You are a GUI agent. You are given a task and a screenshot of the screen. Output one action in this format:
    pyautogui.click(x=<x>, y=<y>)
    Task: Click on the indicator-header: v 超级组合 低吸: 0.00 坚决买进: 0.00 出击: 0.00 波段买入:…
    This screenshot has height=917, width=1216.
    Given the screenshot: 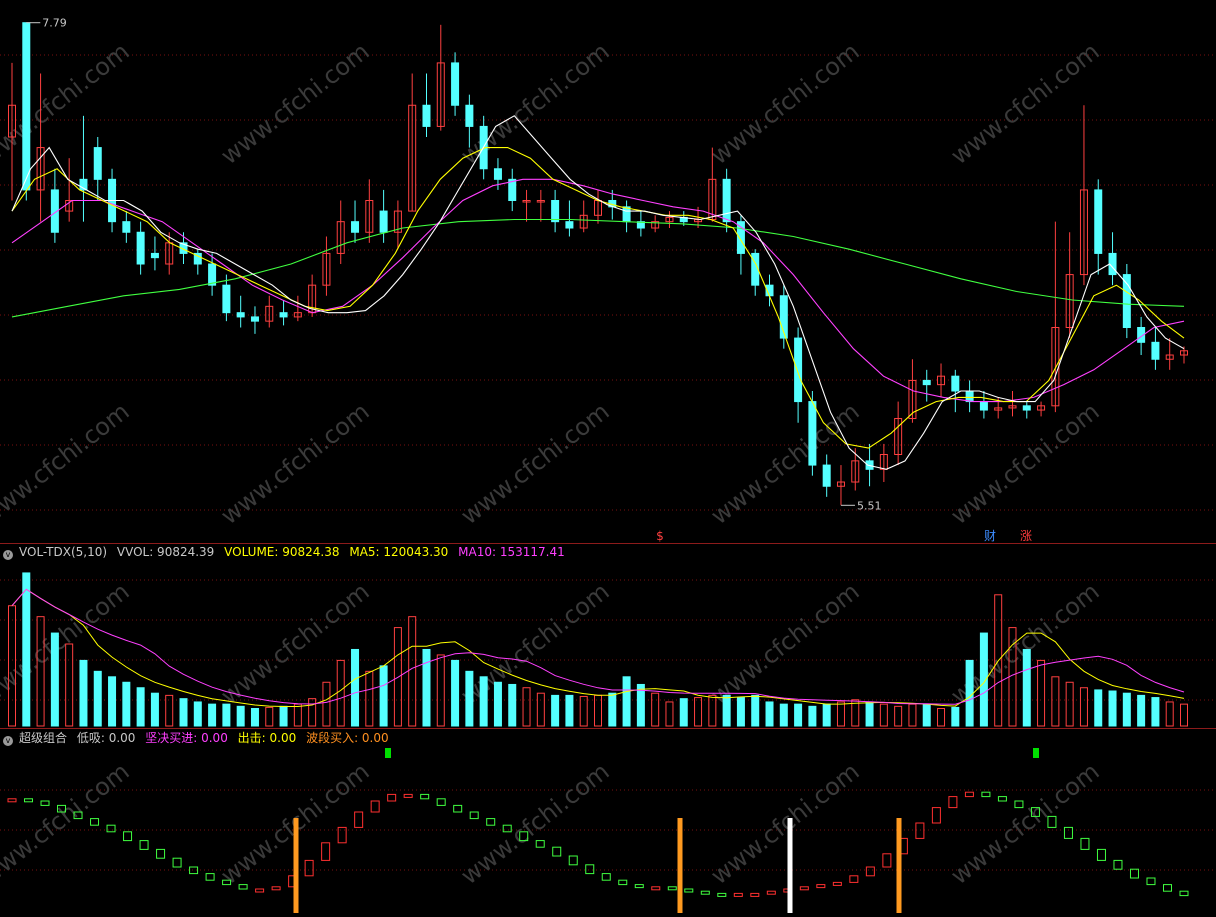 What is the action you would take?
    pyautogui.click(x=197, y=738)
    